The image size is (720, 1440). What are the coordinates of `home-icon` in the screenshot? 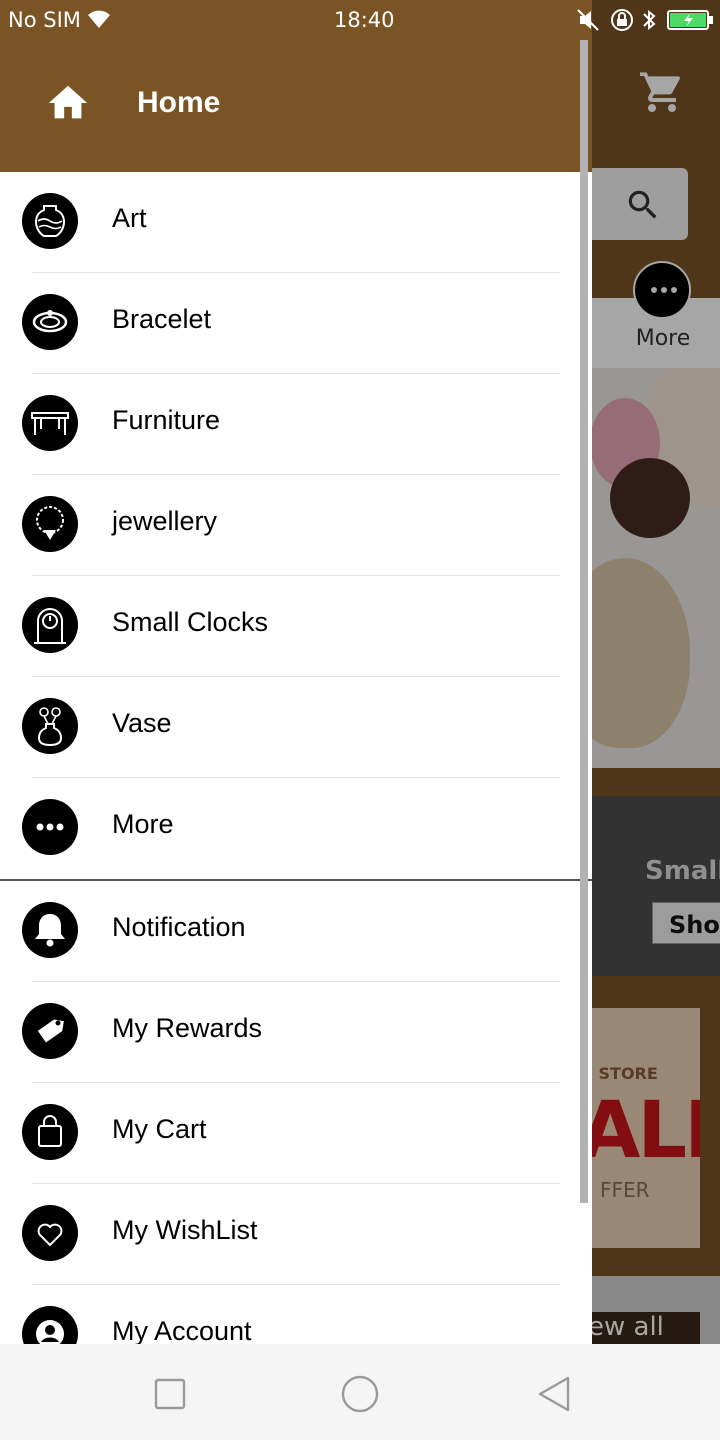 It's located at (68, 102).